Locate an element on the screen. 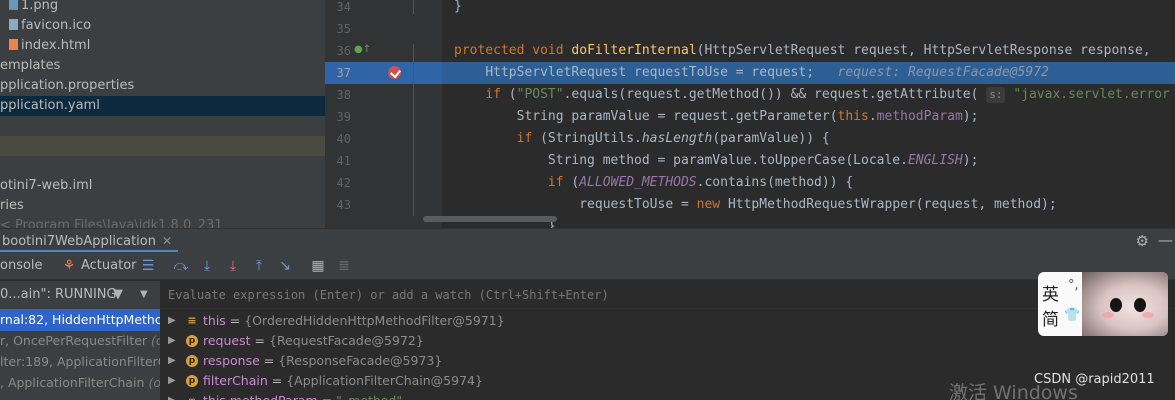  close-icon: ✕ is located at coordinates (167, 241).